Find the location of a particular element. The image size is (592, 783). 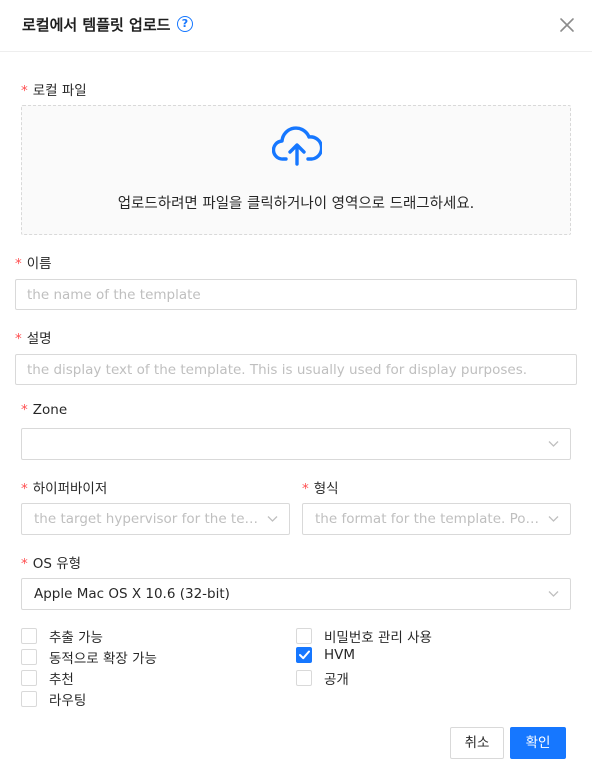

zone-select is located at coordinates (296, 444).